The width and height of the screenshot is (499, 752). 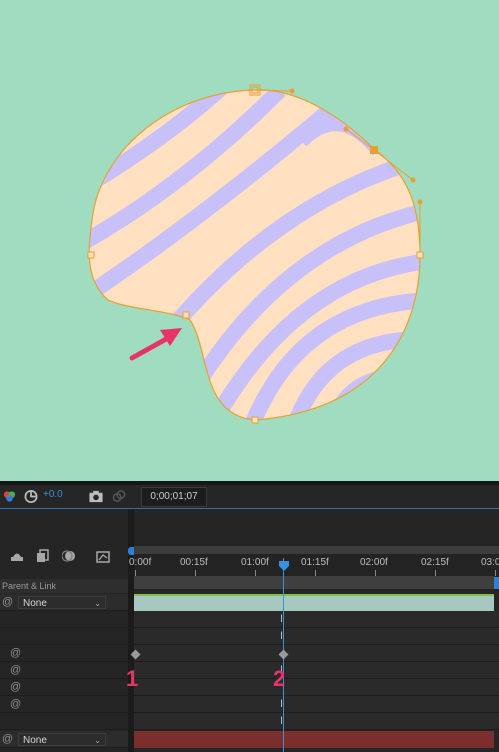 I want to click on ruler-label: 00:15f, so click(x=194, y=562).